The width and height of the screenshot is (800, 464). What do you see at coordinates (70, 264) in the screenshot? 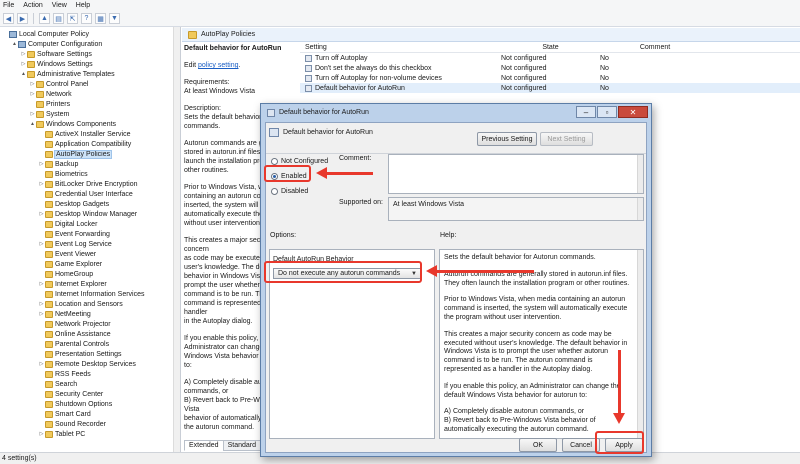
I see `tree-node: Game Explorer` at bounding box center [70, 264].